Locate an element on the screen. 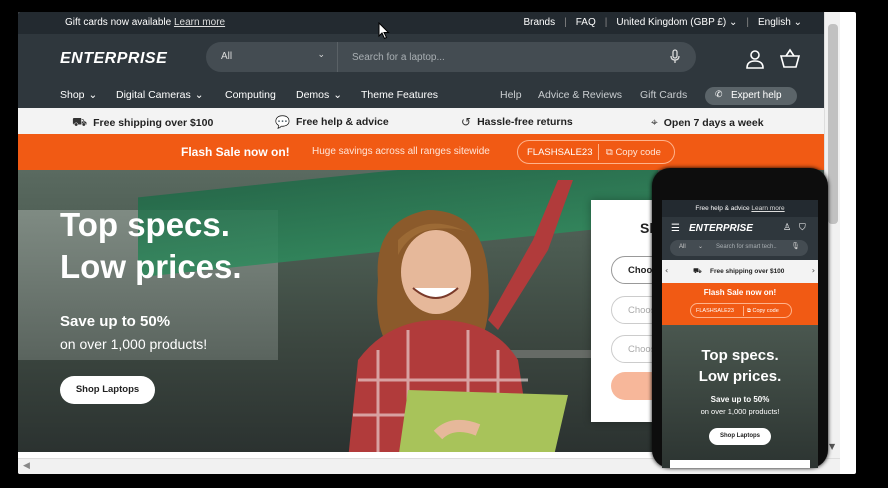 Image resolution: width=888 pixels, height=488 pixels. mobile-hero-save: Save up to 50% is located at coordinates (740, 399).